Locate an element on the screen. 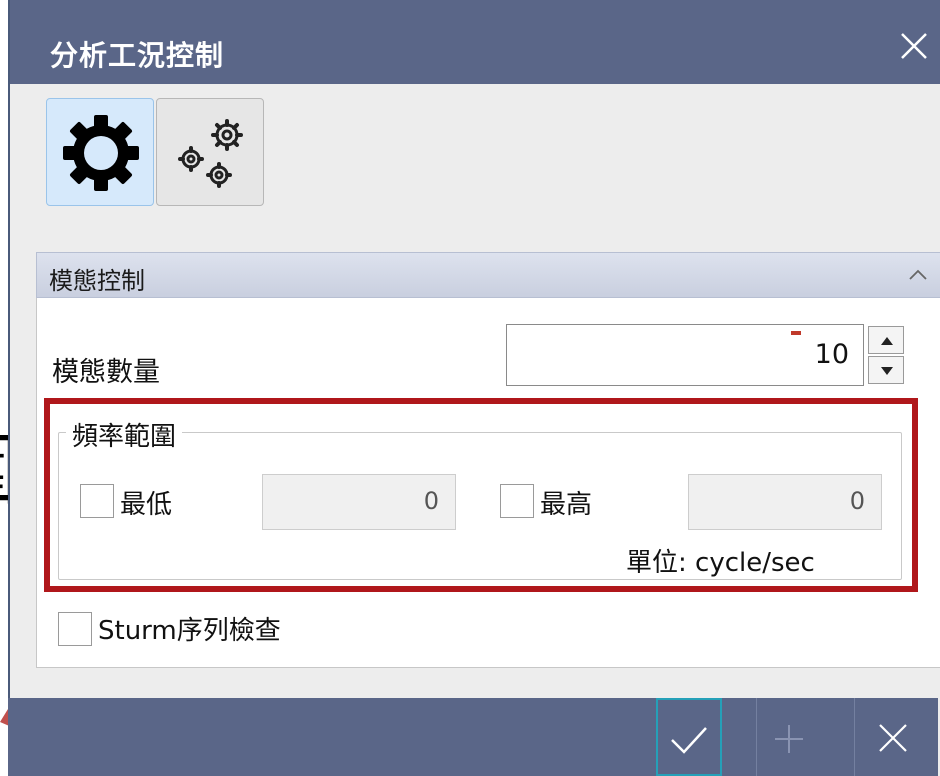 Image resolution: width=940 pixels, height=776 pixels. triangle-up-icon is located at coordinates (887, 341).